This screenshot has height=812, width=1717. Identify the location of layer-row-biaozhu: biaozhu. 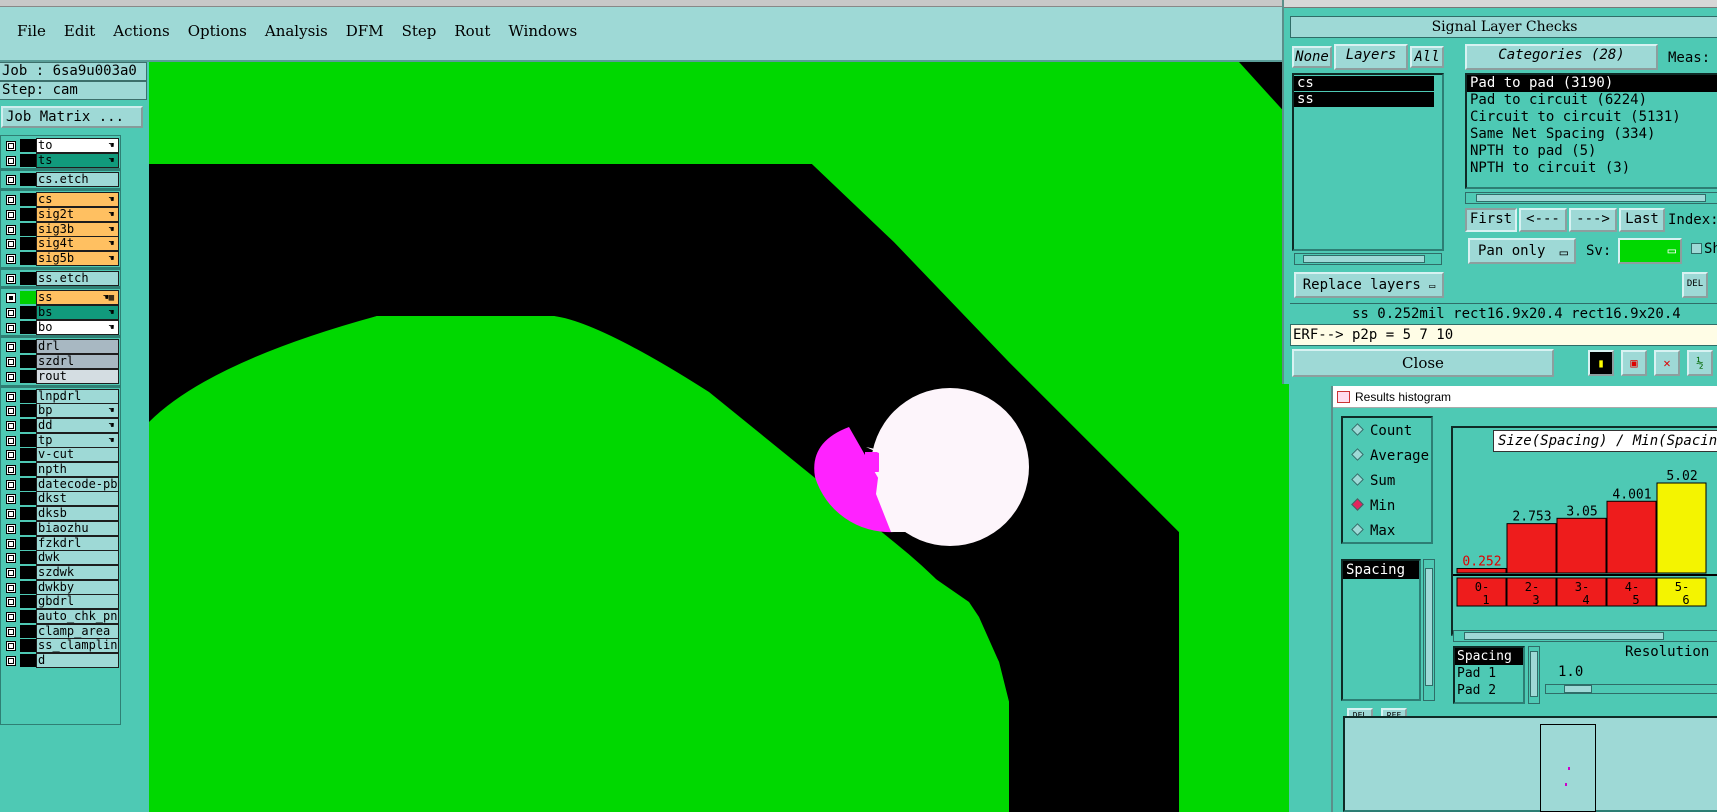
(61, 528).